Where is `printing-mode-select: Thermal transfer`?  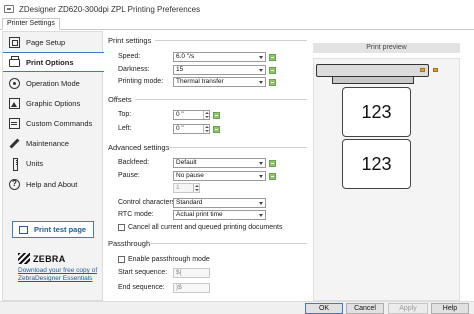 printing-mode-select: Thermal transfer is located at coordinates (219, 82).